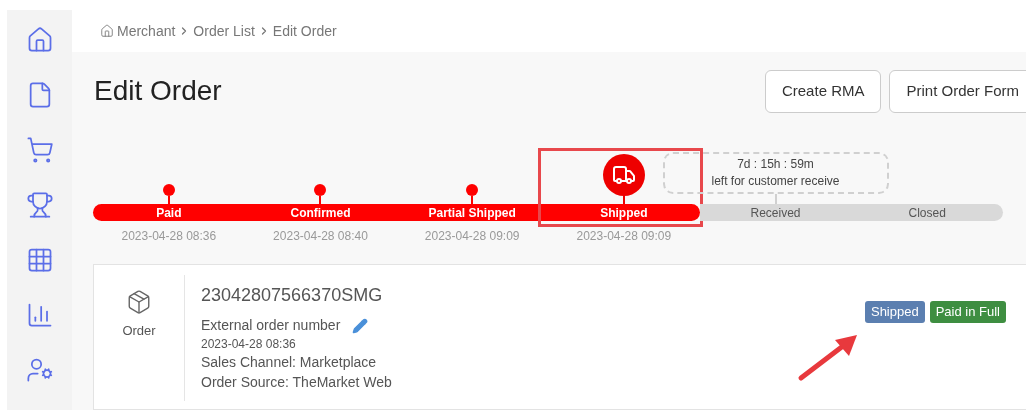 The image size is (1026, 410). I want to click on cart-icon, so click(39, 150).